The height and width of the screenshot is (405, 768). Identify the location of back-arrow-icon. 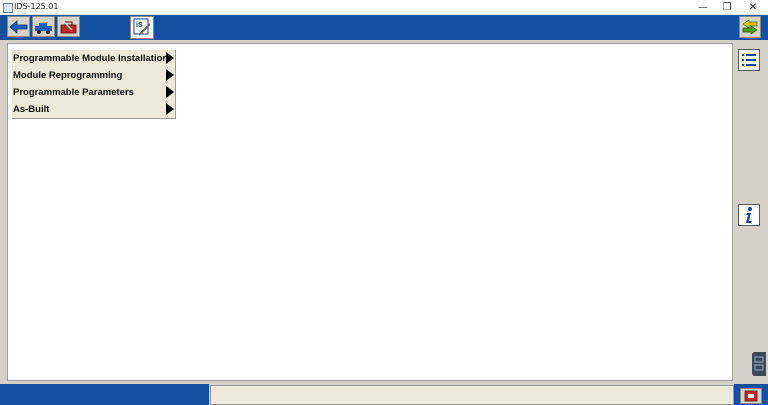
(18, 27).